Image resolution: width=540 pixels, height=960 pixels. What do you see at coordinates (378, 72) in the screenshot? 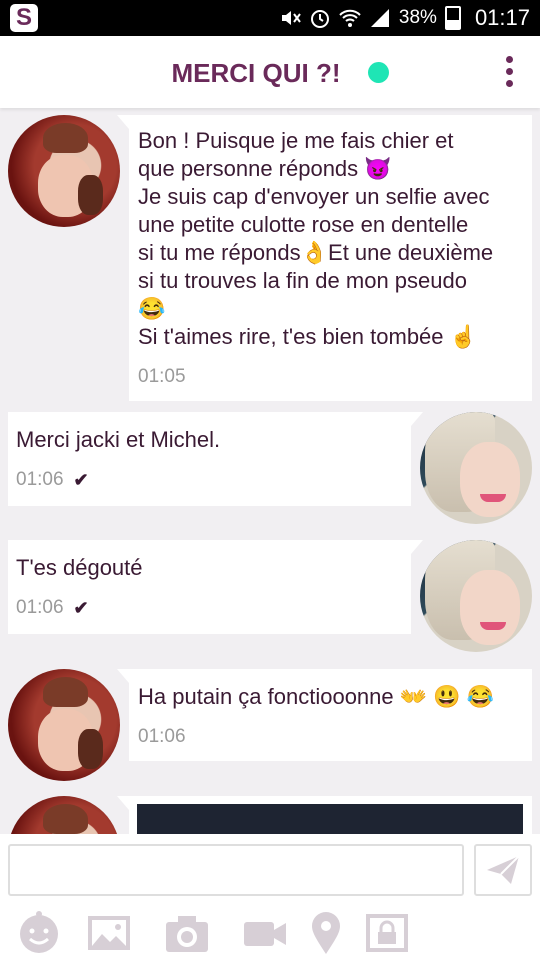
I see `online-status-icon` at bounding box center [378, 72].